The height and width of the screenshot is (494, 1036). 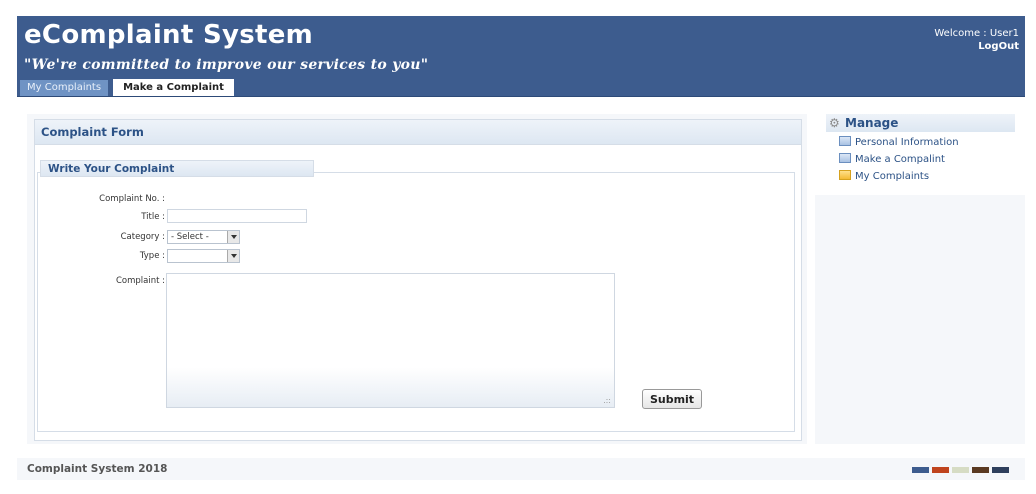 I want to click on complaint-label: Complaint :, so click(x=140, y=281).